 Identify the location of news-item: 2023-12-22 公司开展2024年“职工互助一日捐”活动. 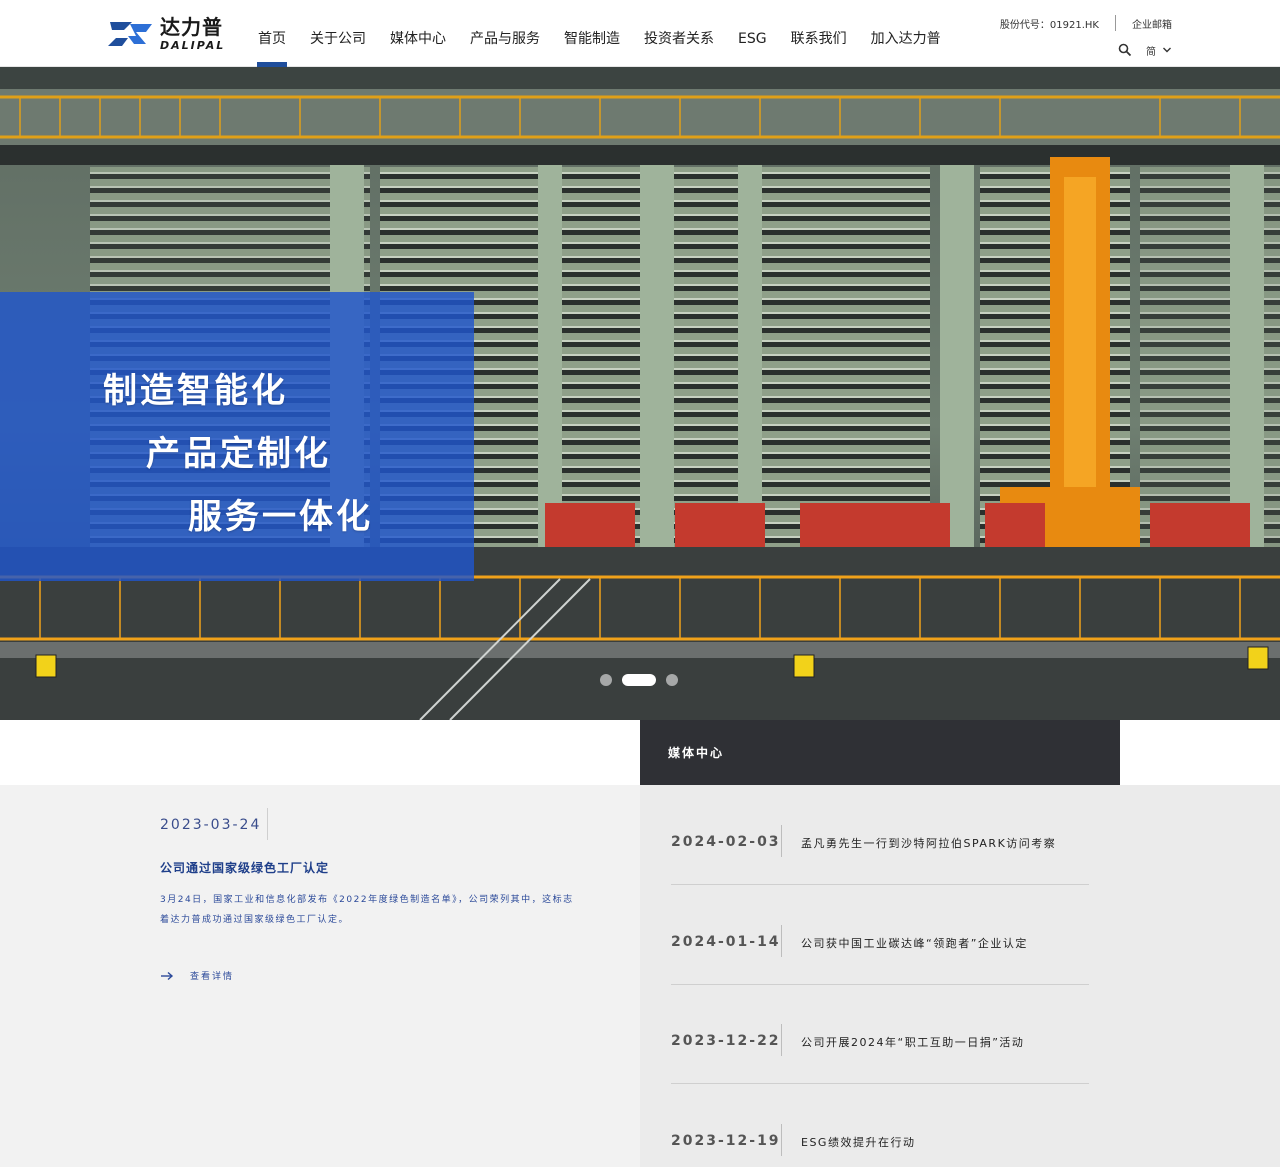
(880, 1078).